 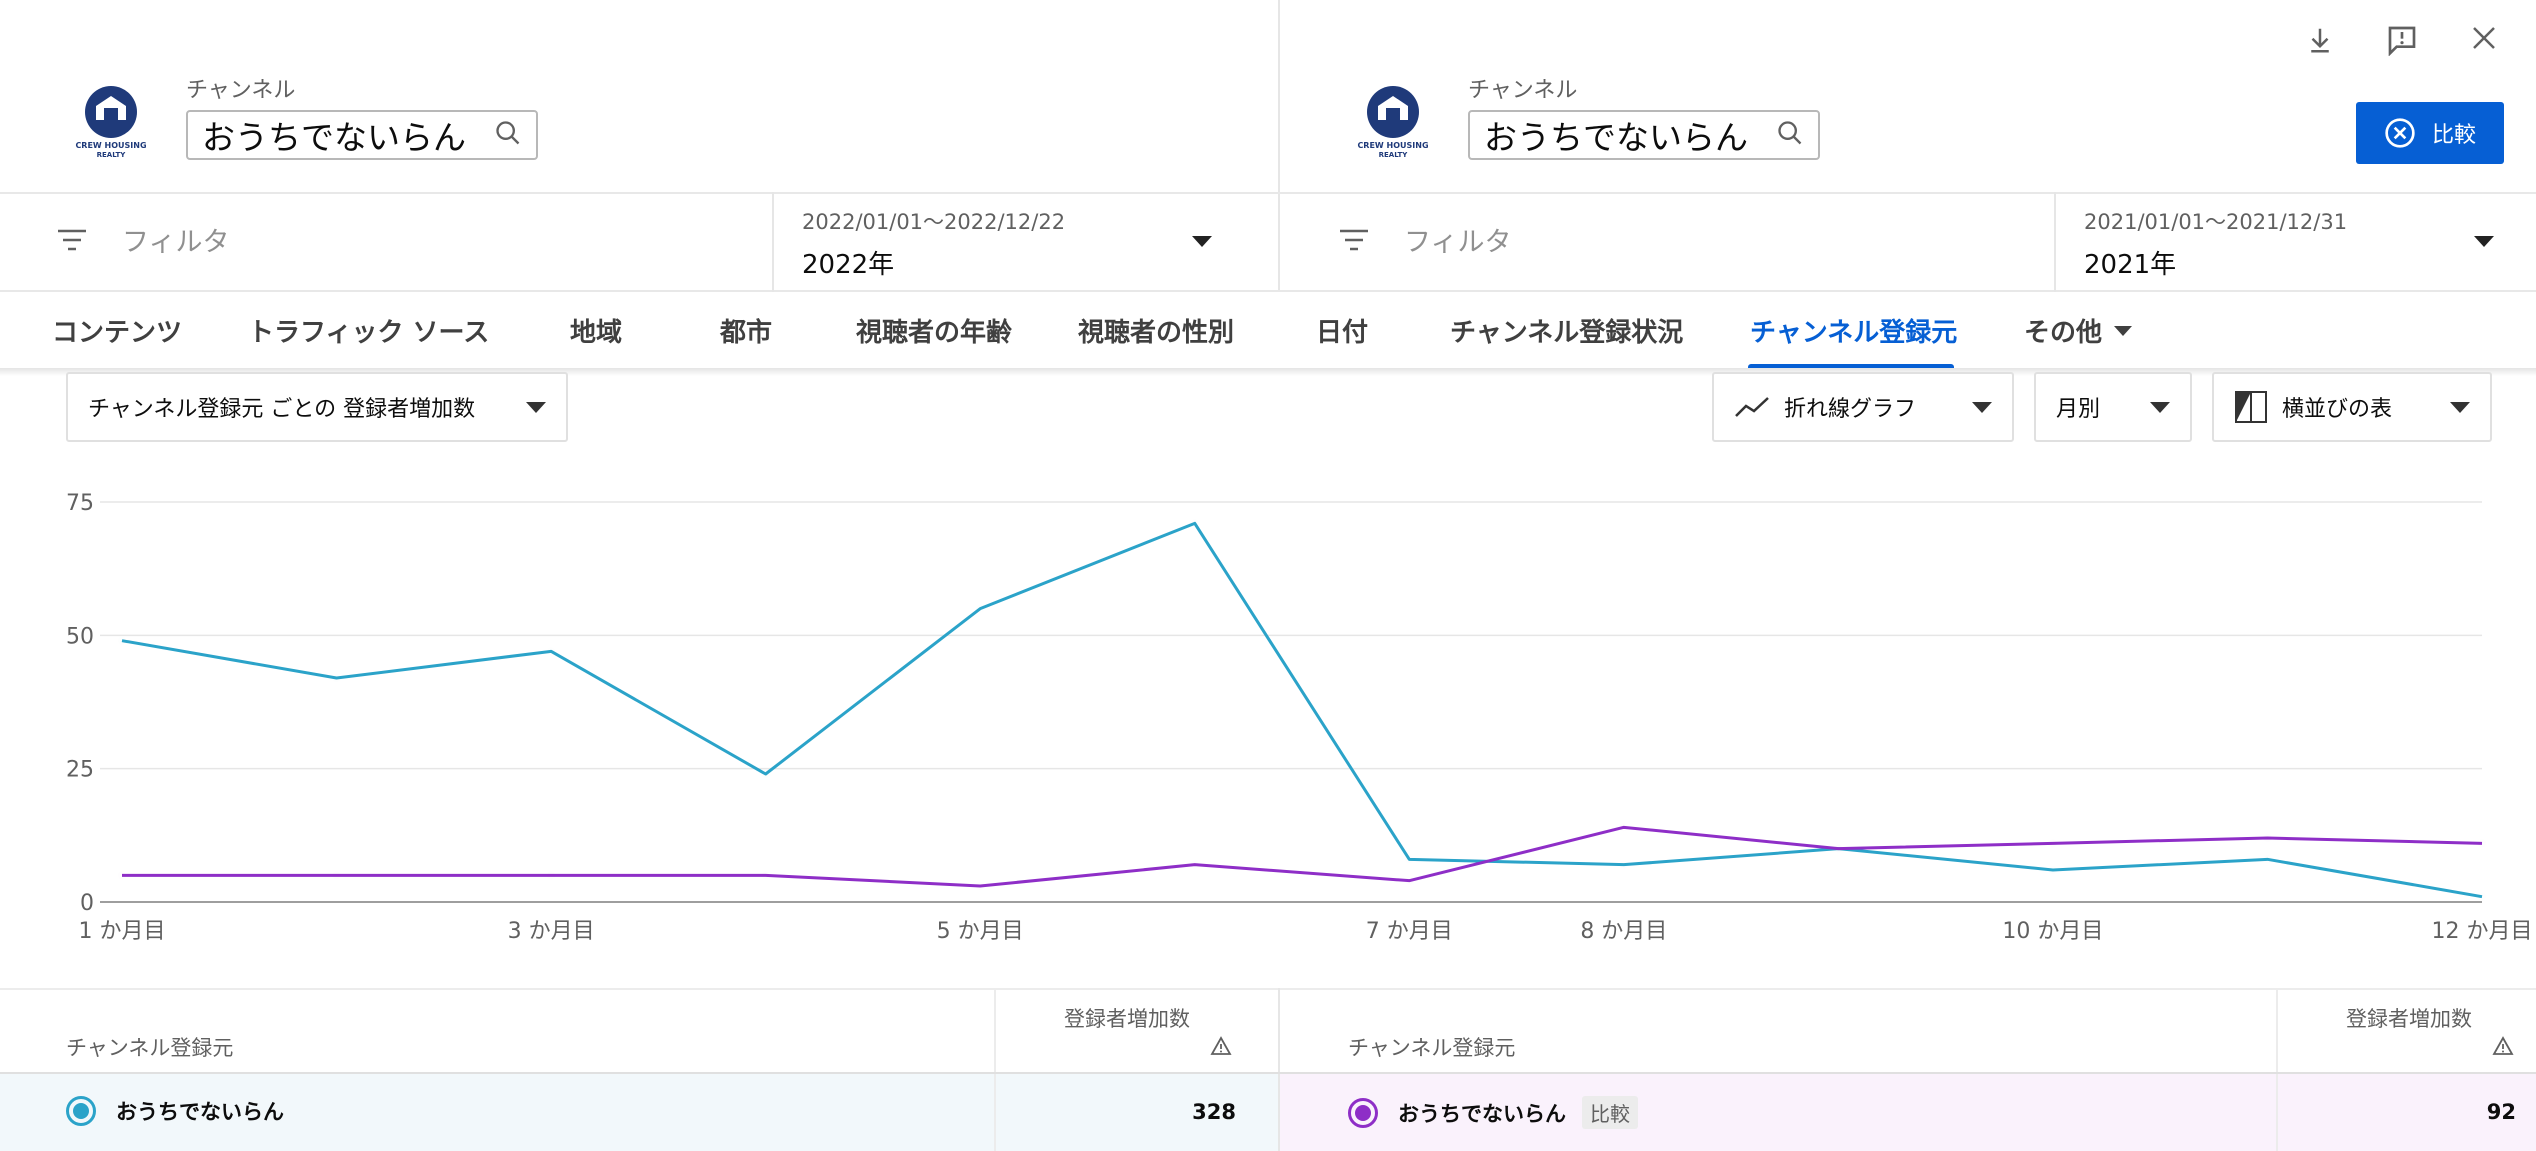 I want to click on chart-type-label: 折れ線グラフ, so click(x=1850, y=409).